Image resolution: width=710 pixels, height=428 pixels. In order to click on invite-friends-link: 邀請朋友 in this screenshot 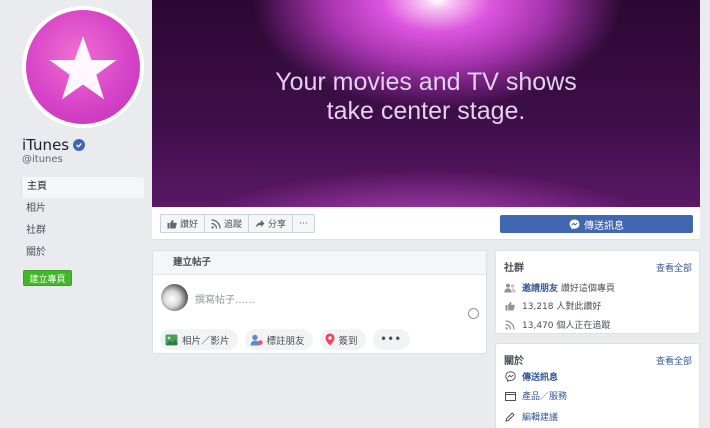, I will do `click(540, 289)`.